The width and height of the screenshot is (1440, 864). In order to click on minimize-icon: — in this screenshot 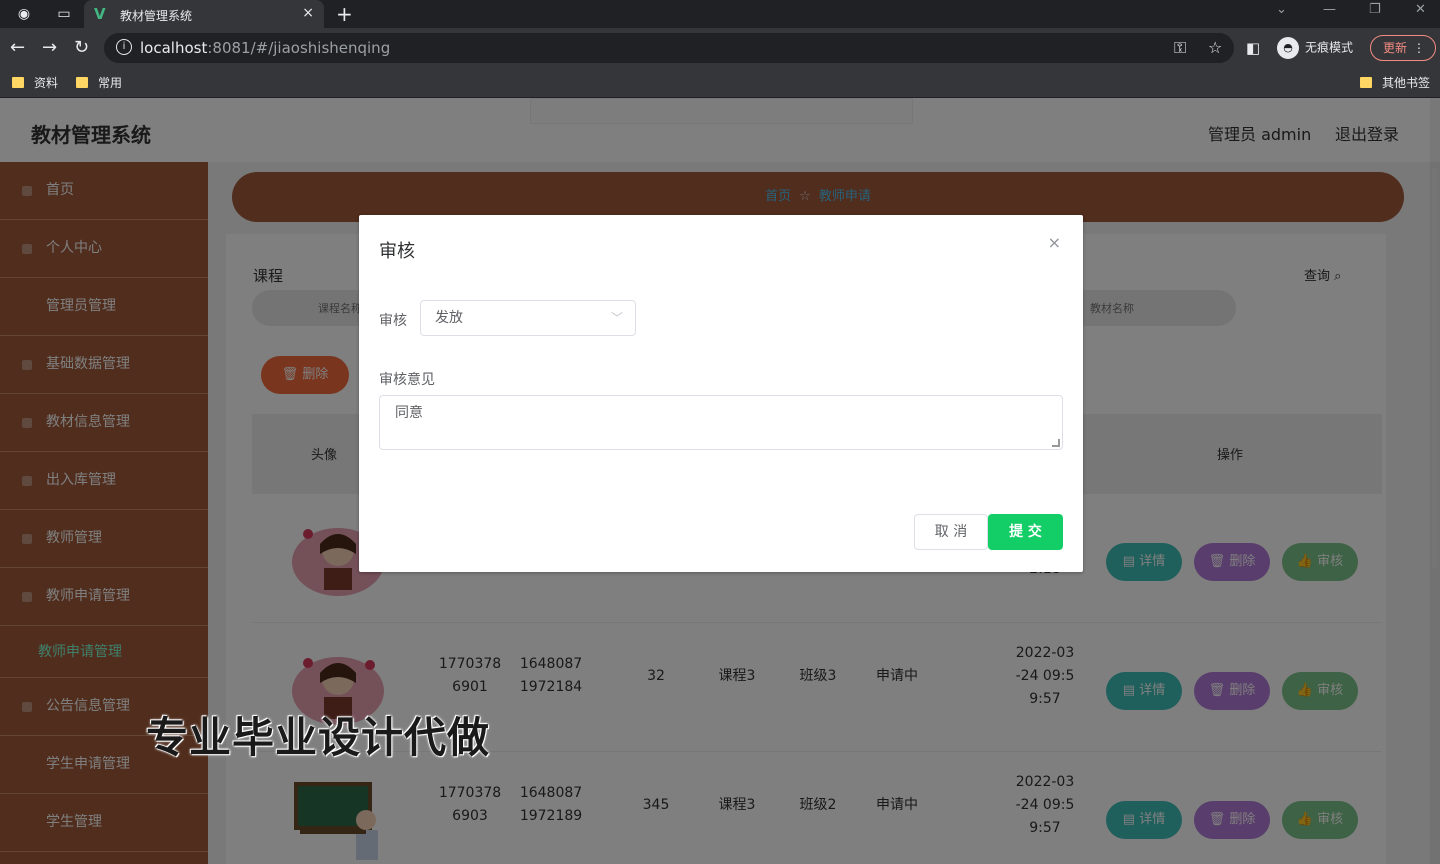, I will do `click(1329, 9)`.